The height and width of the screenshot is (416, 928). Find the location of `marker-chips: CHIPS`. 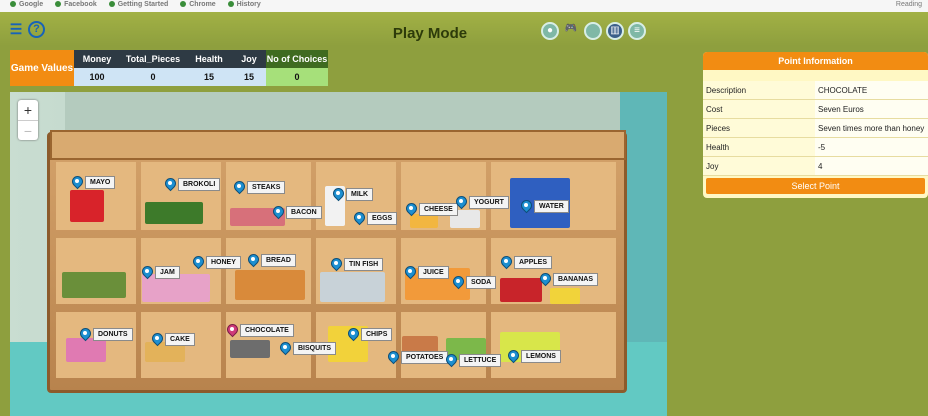

marker-chips: CHIPS is located at coordinates (370, 334).